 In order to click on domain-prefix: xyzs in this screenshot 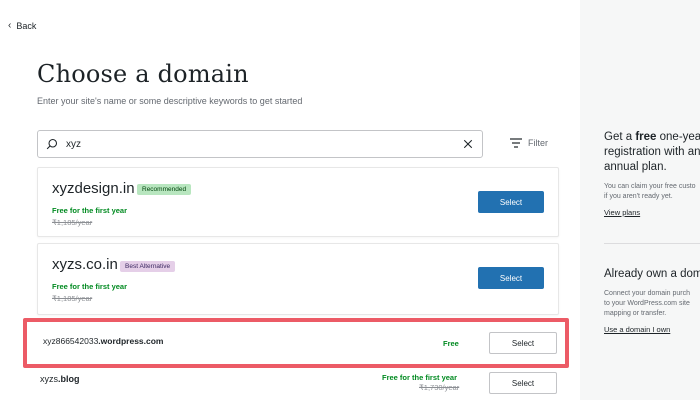, I will do `click(49, 379)`.